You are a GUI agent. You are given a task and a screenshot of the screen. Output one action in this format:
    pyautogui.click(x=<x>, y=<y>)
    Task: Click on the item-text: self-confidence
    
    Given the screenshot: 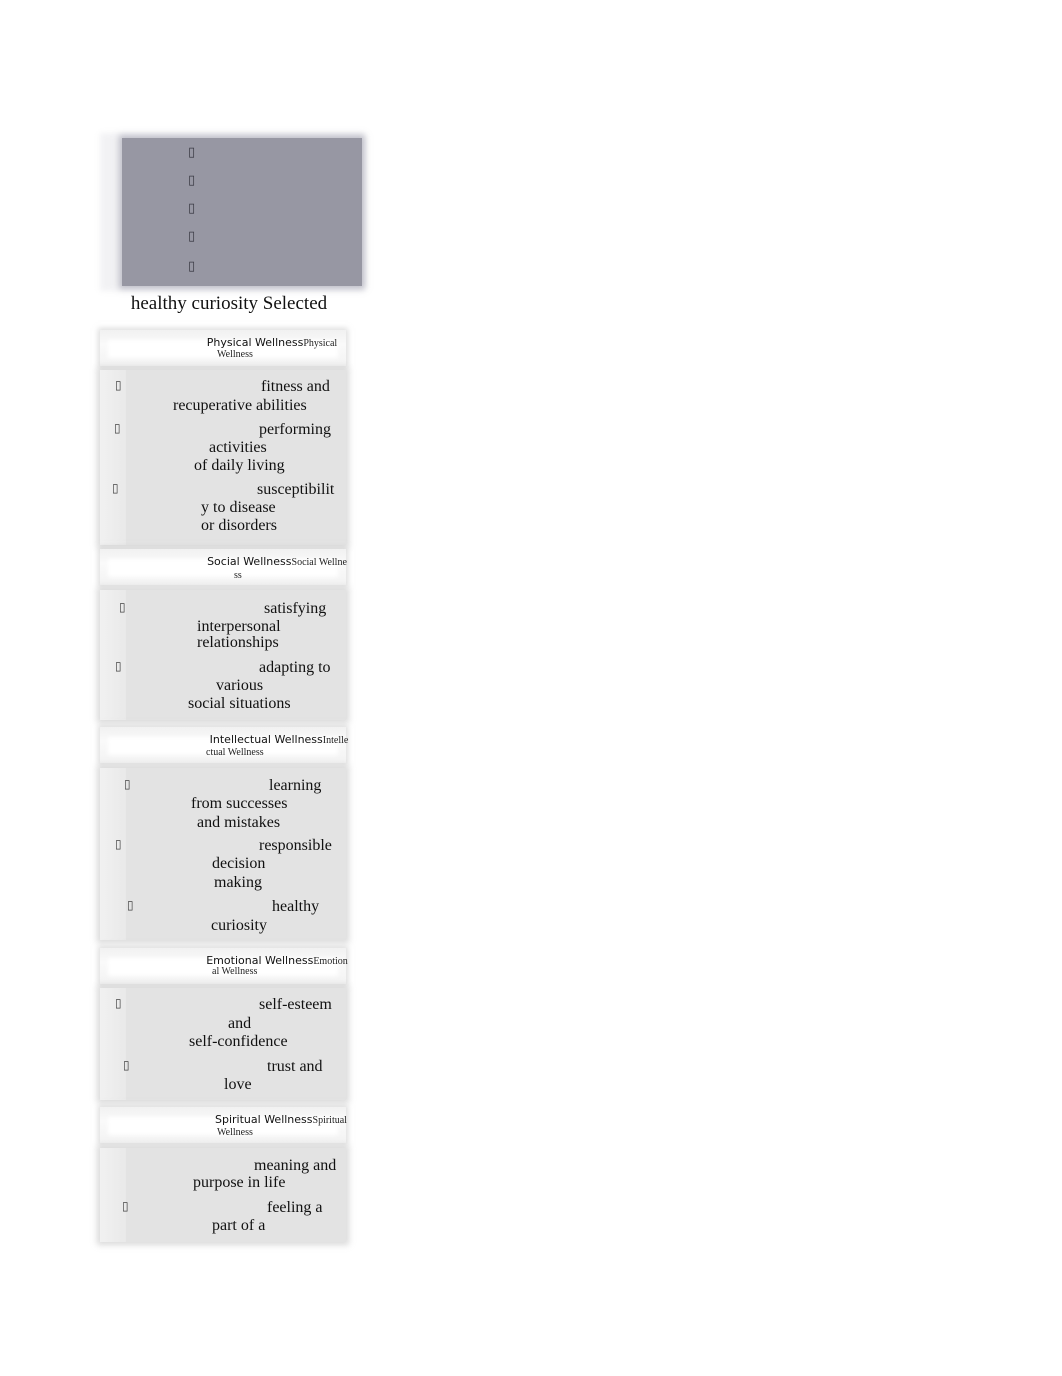 What is the action you would take?
    pyautogui.click(x=238, y=1041)
    